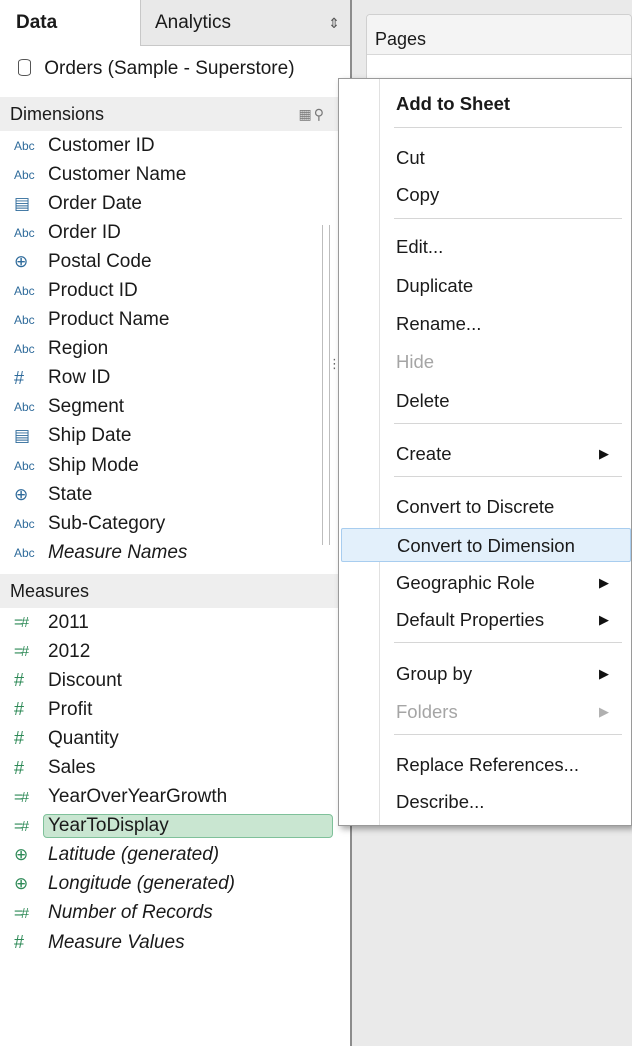  What do you see at coordinates (170, 767) in the screenshot?
I see `measure-field: # Sales` at bounding box center [170, 767].